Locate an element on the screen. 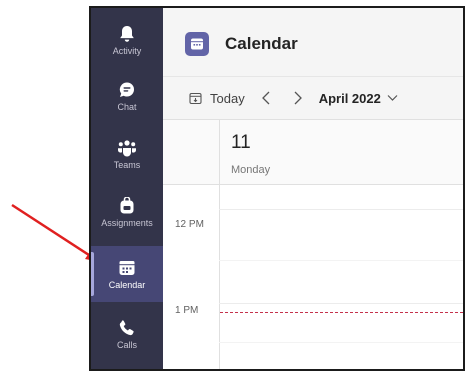 The image size is (465, 373). day-name: Monday is located at coordinates (251, 170).